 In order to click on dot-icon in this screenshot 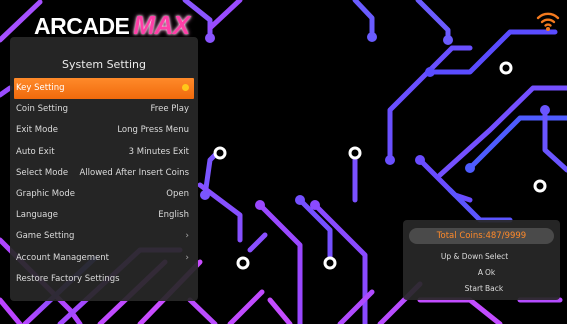, I will do `click(185, 87)`.